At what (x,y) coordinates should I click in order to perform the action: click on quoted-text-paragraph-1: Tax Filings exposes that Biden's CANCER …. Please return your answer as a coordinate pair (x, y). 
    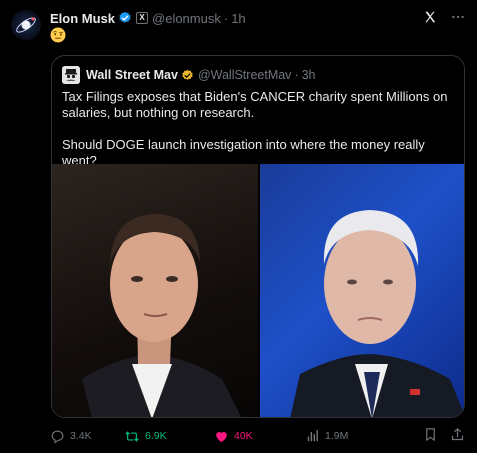
    Looking at the image, I should click on (255, 104).